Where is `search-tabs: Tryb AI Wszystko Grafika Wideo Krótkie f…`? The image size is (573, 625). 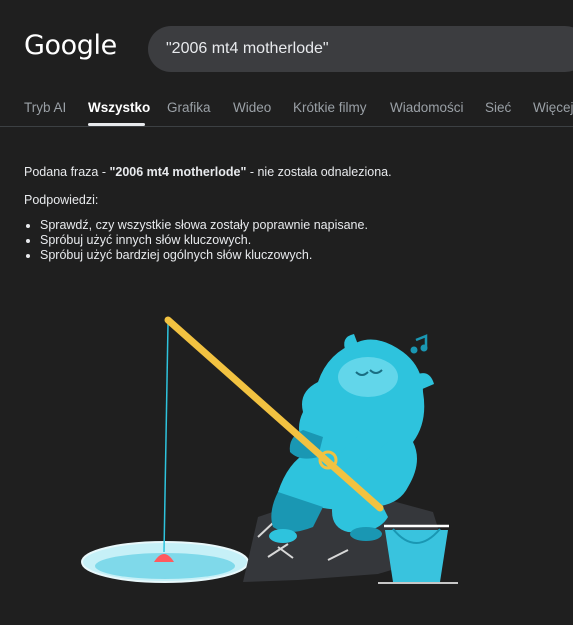 search-tabs: Tryb AI Wszystko Grafika Wideo Krótkie f… is located at coordinates (286, 106).